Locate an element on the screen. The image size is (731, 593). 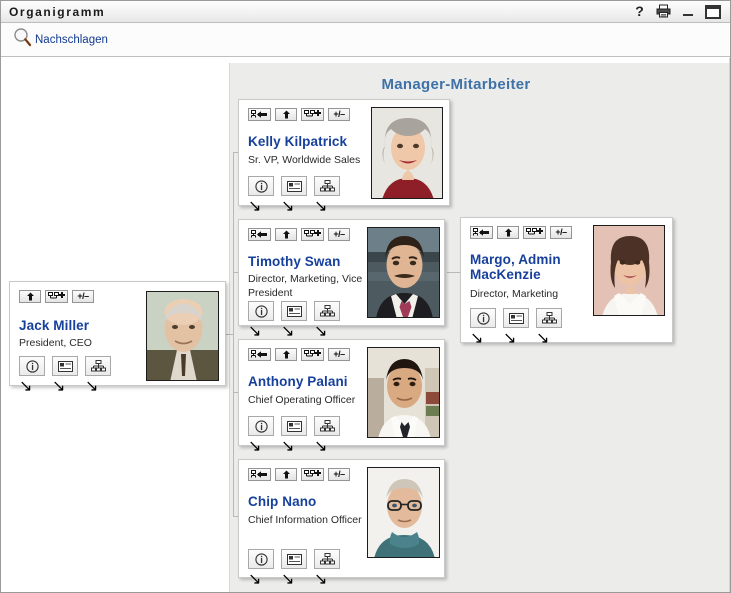
maximize-icon is located at coordinates (713, 11).